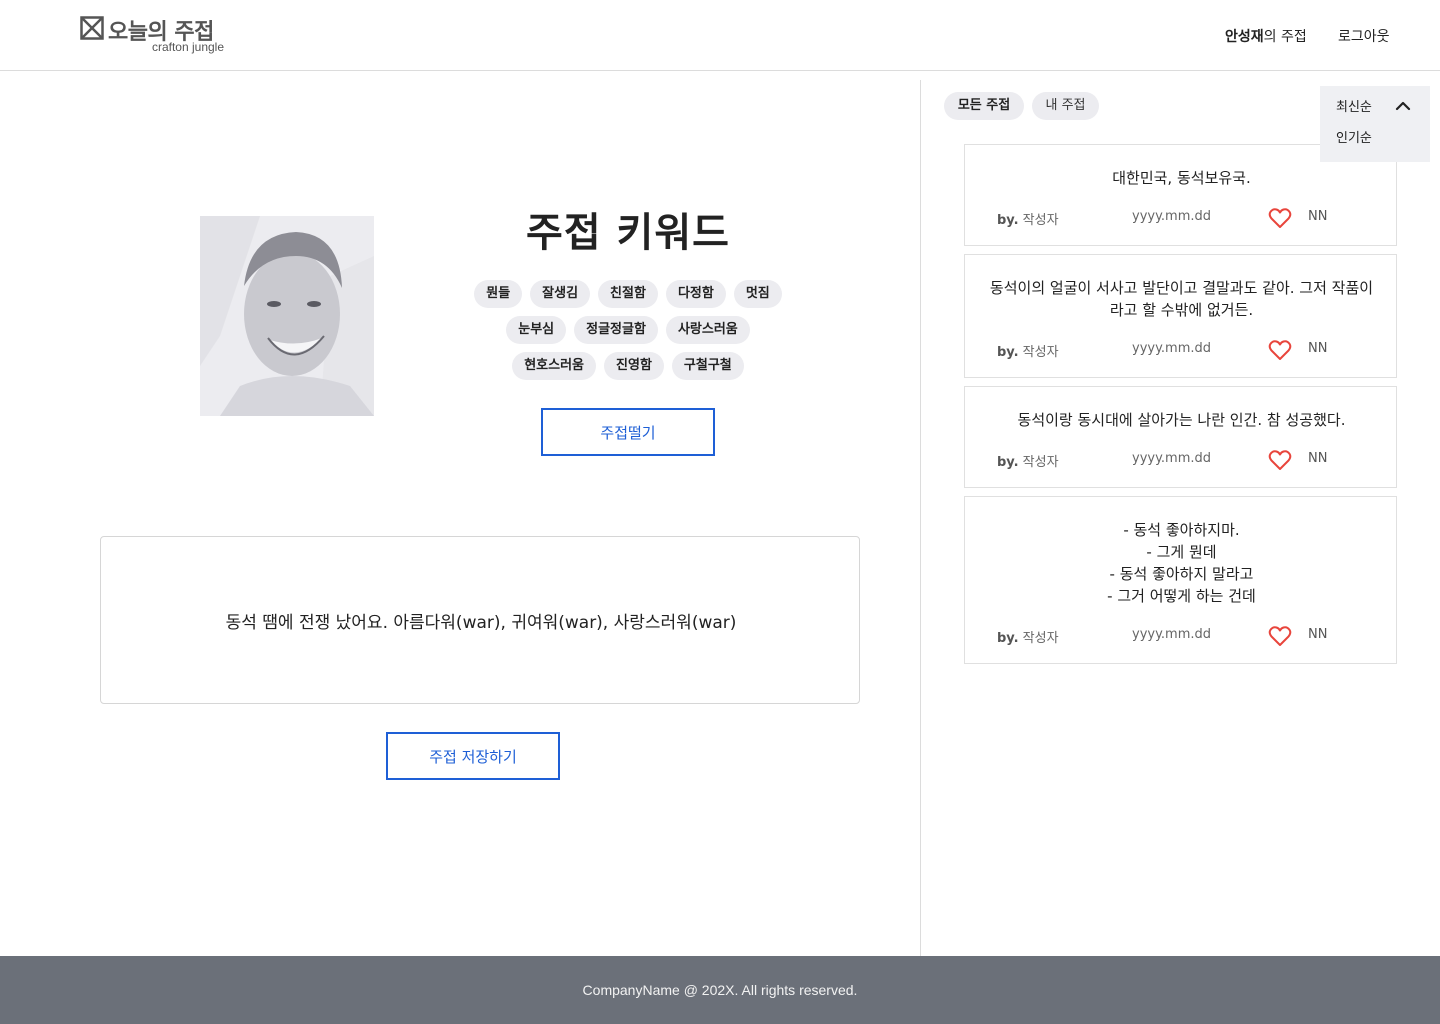 This screenshot has width=1440, height=1024. I want to click on user-suffix: 의 주접, so click(1285, 37).